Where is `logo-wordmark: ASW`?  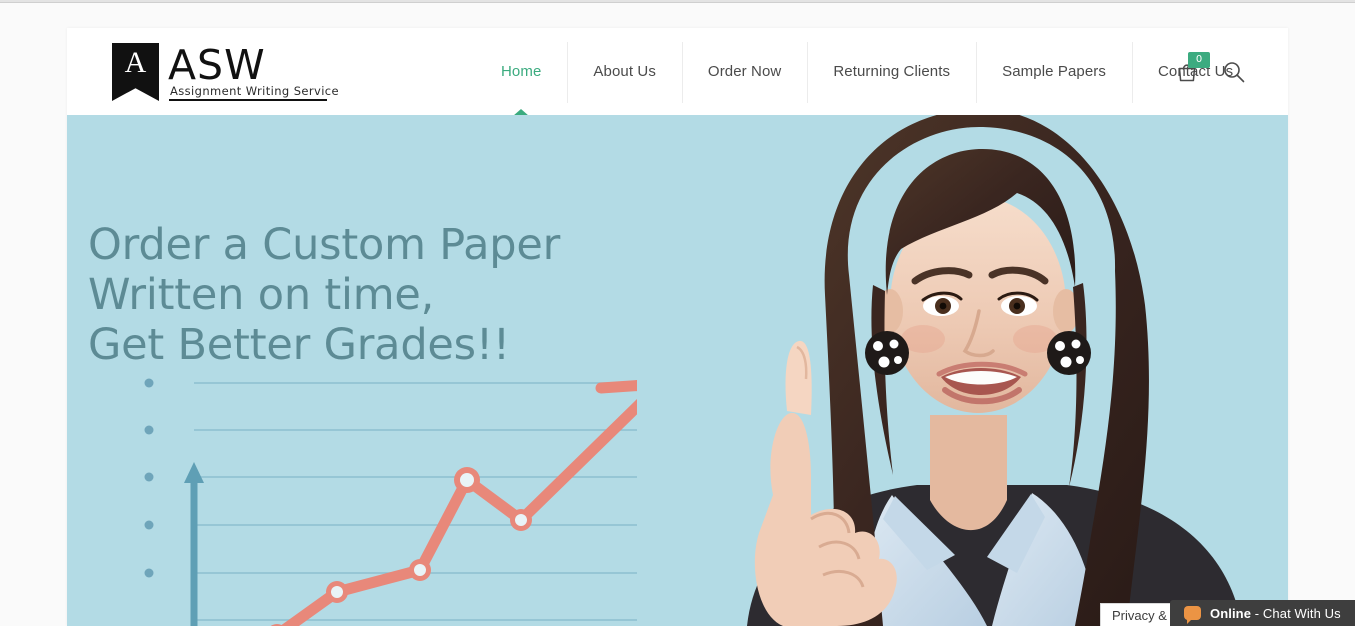 logo-wordmark: ASW is located at coordinates (217, 65).